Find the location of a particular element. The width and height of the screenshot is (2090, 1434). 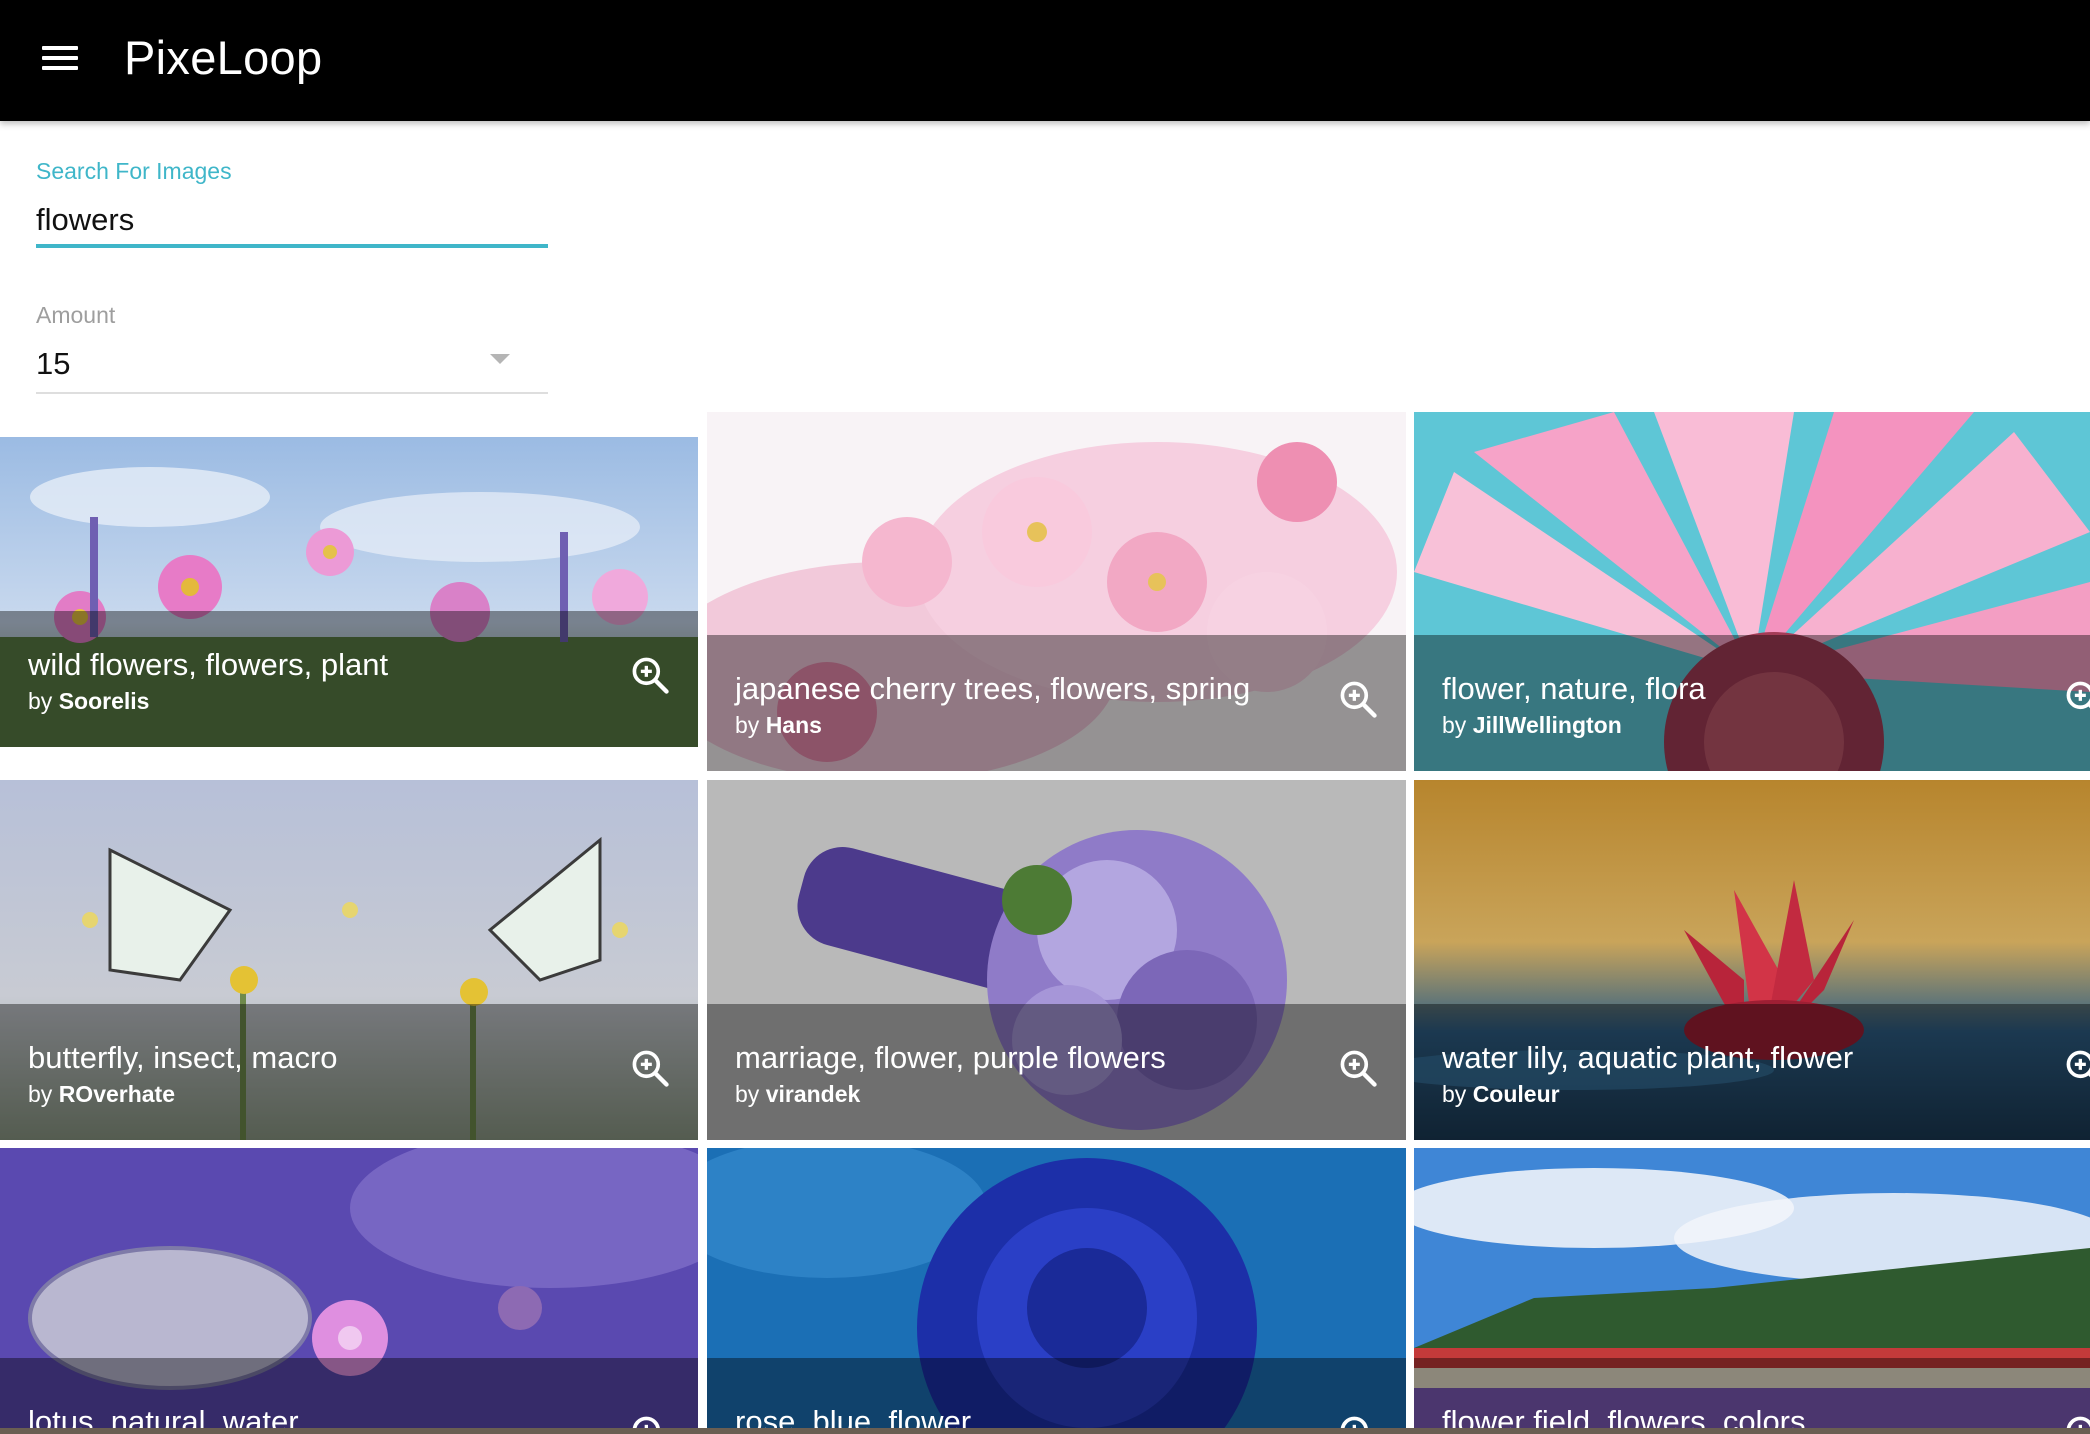

image-title: flower, nature, flora is located at coordinates (1574, 688).